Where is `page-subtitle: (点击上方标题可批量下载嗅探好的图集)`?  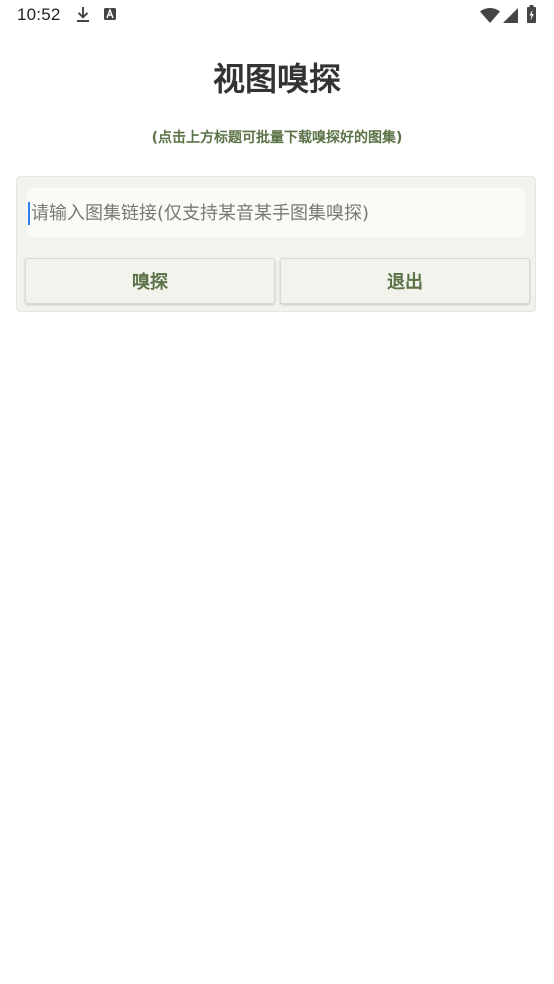
page-subtitle: (点击上方标题可批量下载嗅探好的图集) is located at coordinates (277, 138).